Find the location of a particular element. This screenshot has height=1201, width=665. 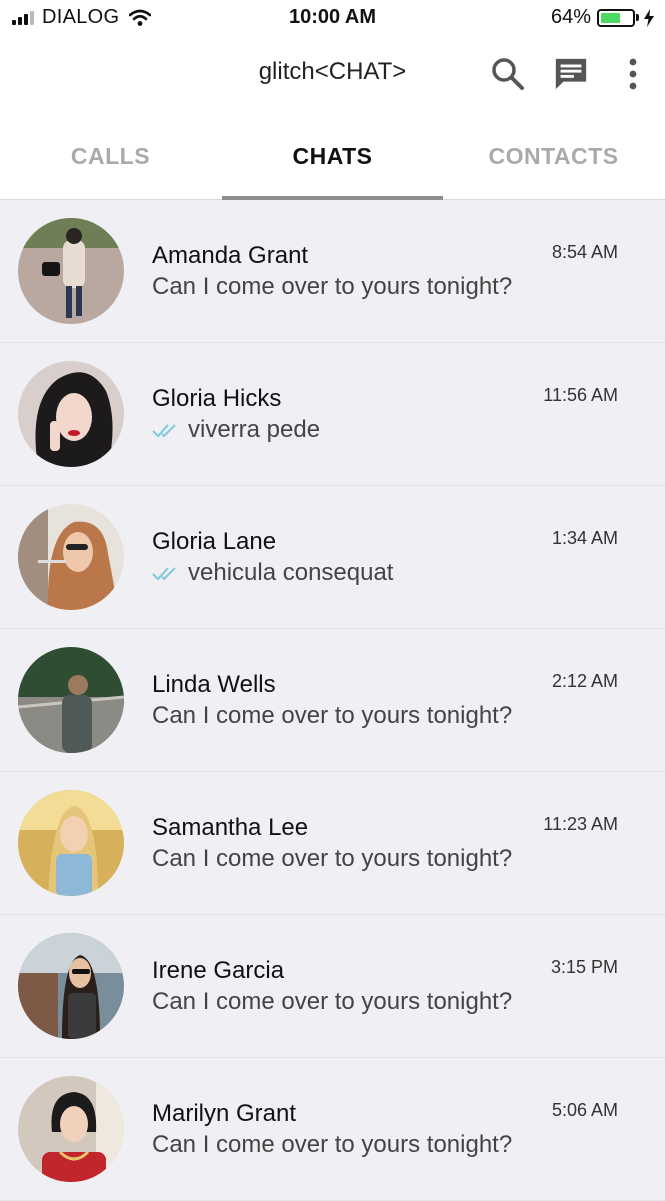

tab-bar: CALLS CHATS CONTACTS is located at coordinates (332, 156).